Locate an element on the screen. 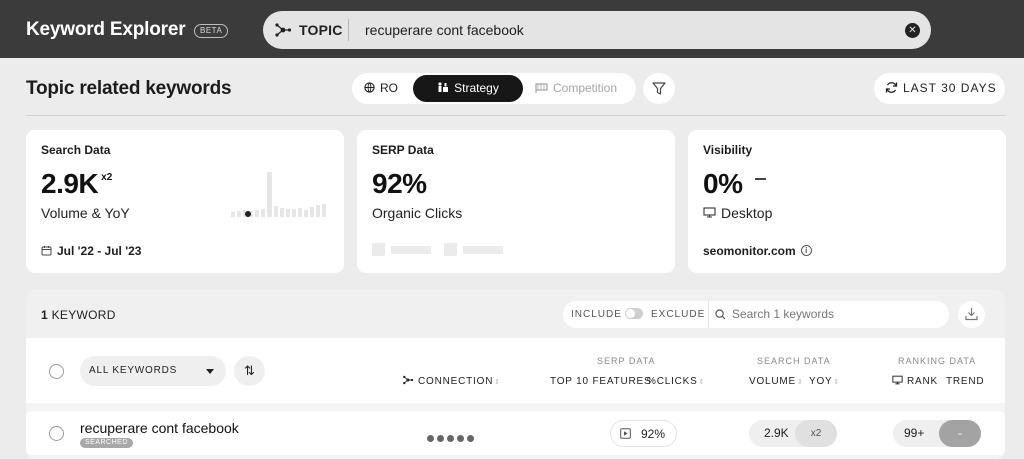 The width and height of the screenshot is (1024, 459). column-rank: RANK is located at coordinates (915, 381).